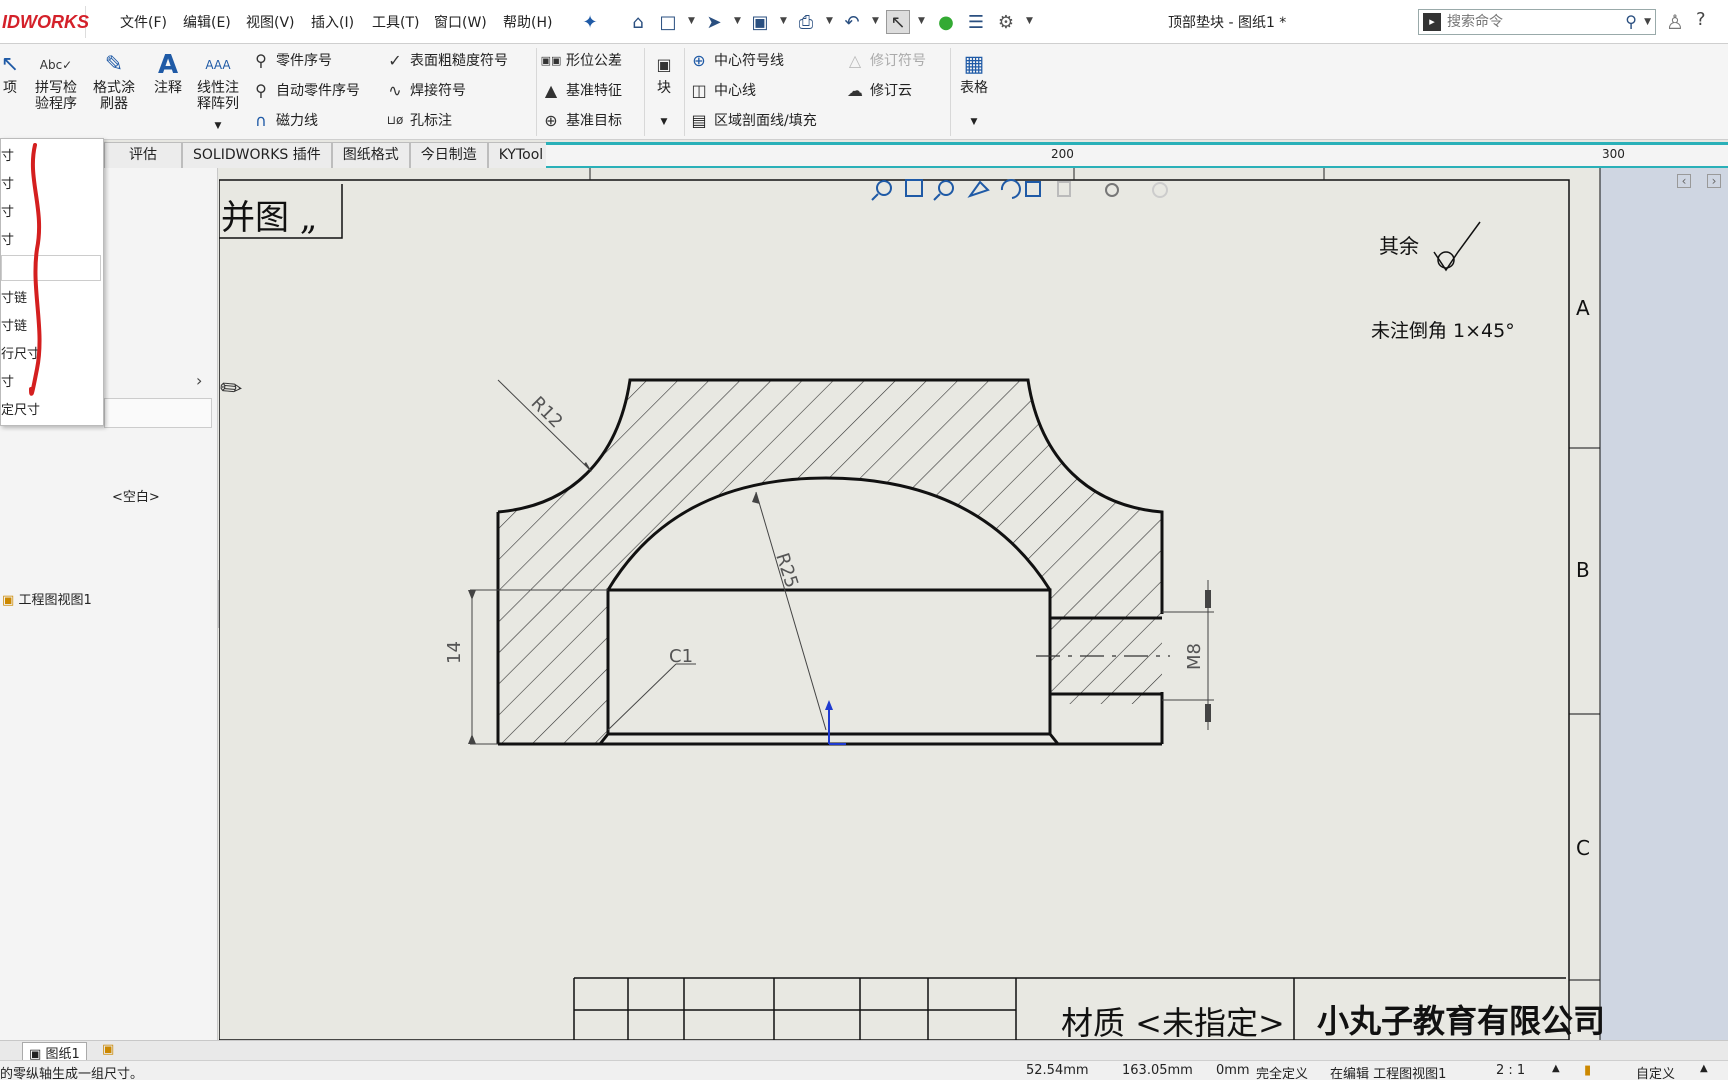 The width and height of the screenshot is (1728, 1080). I want to click on menu-window: 窗口(W), so click(460, 22).